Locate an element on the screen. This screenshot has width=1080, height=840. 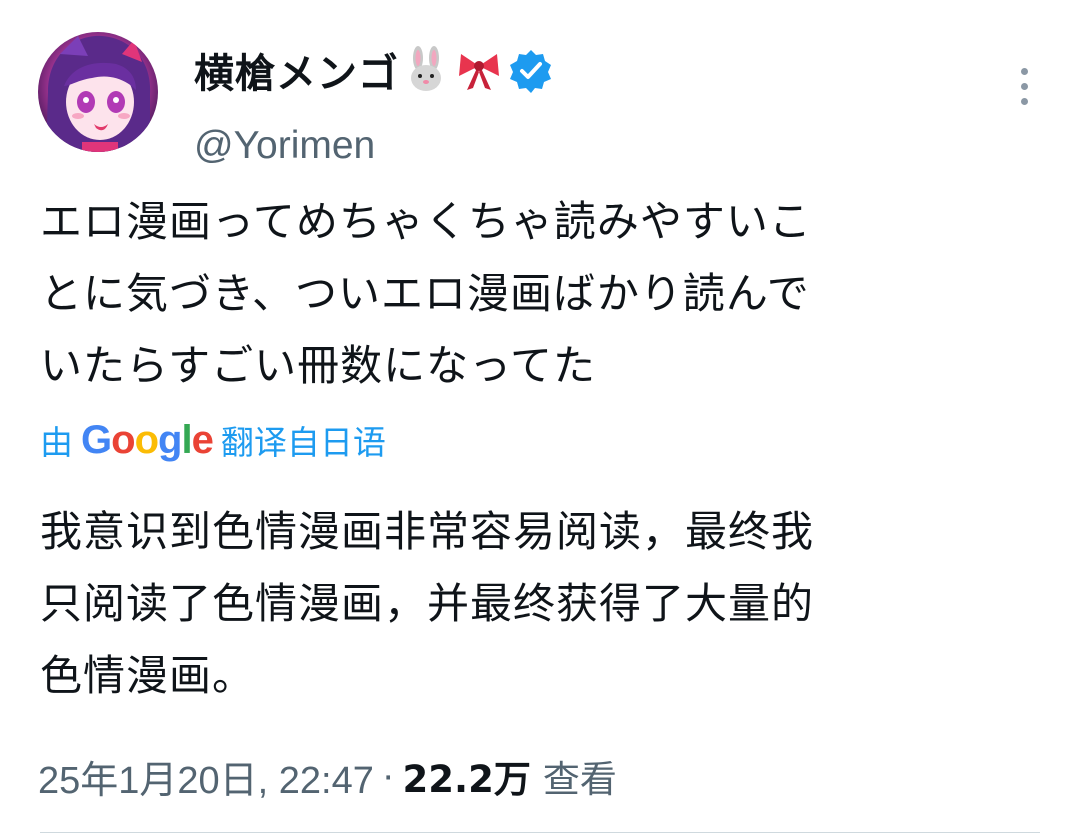
tweet-text-line: エロ漫画ってめちゃくちゃ読みやすいこ is located at coordinates (426, 221).